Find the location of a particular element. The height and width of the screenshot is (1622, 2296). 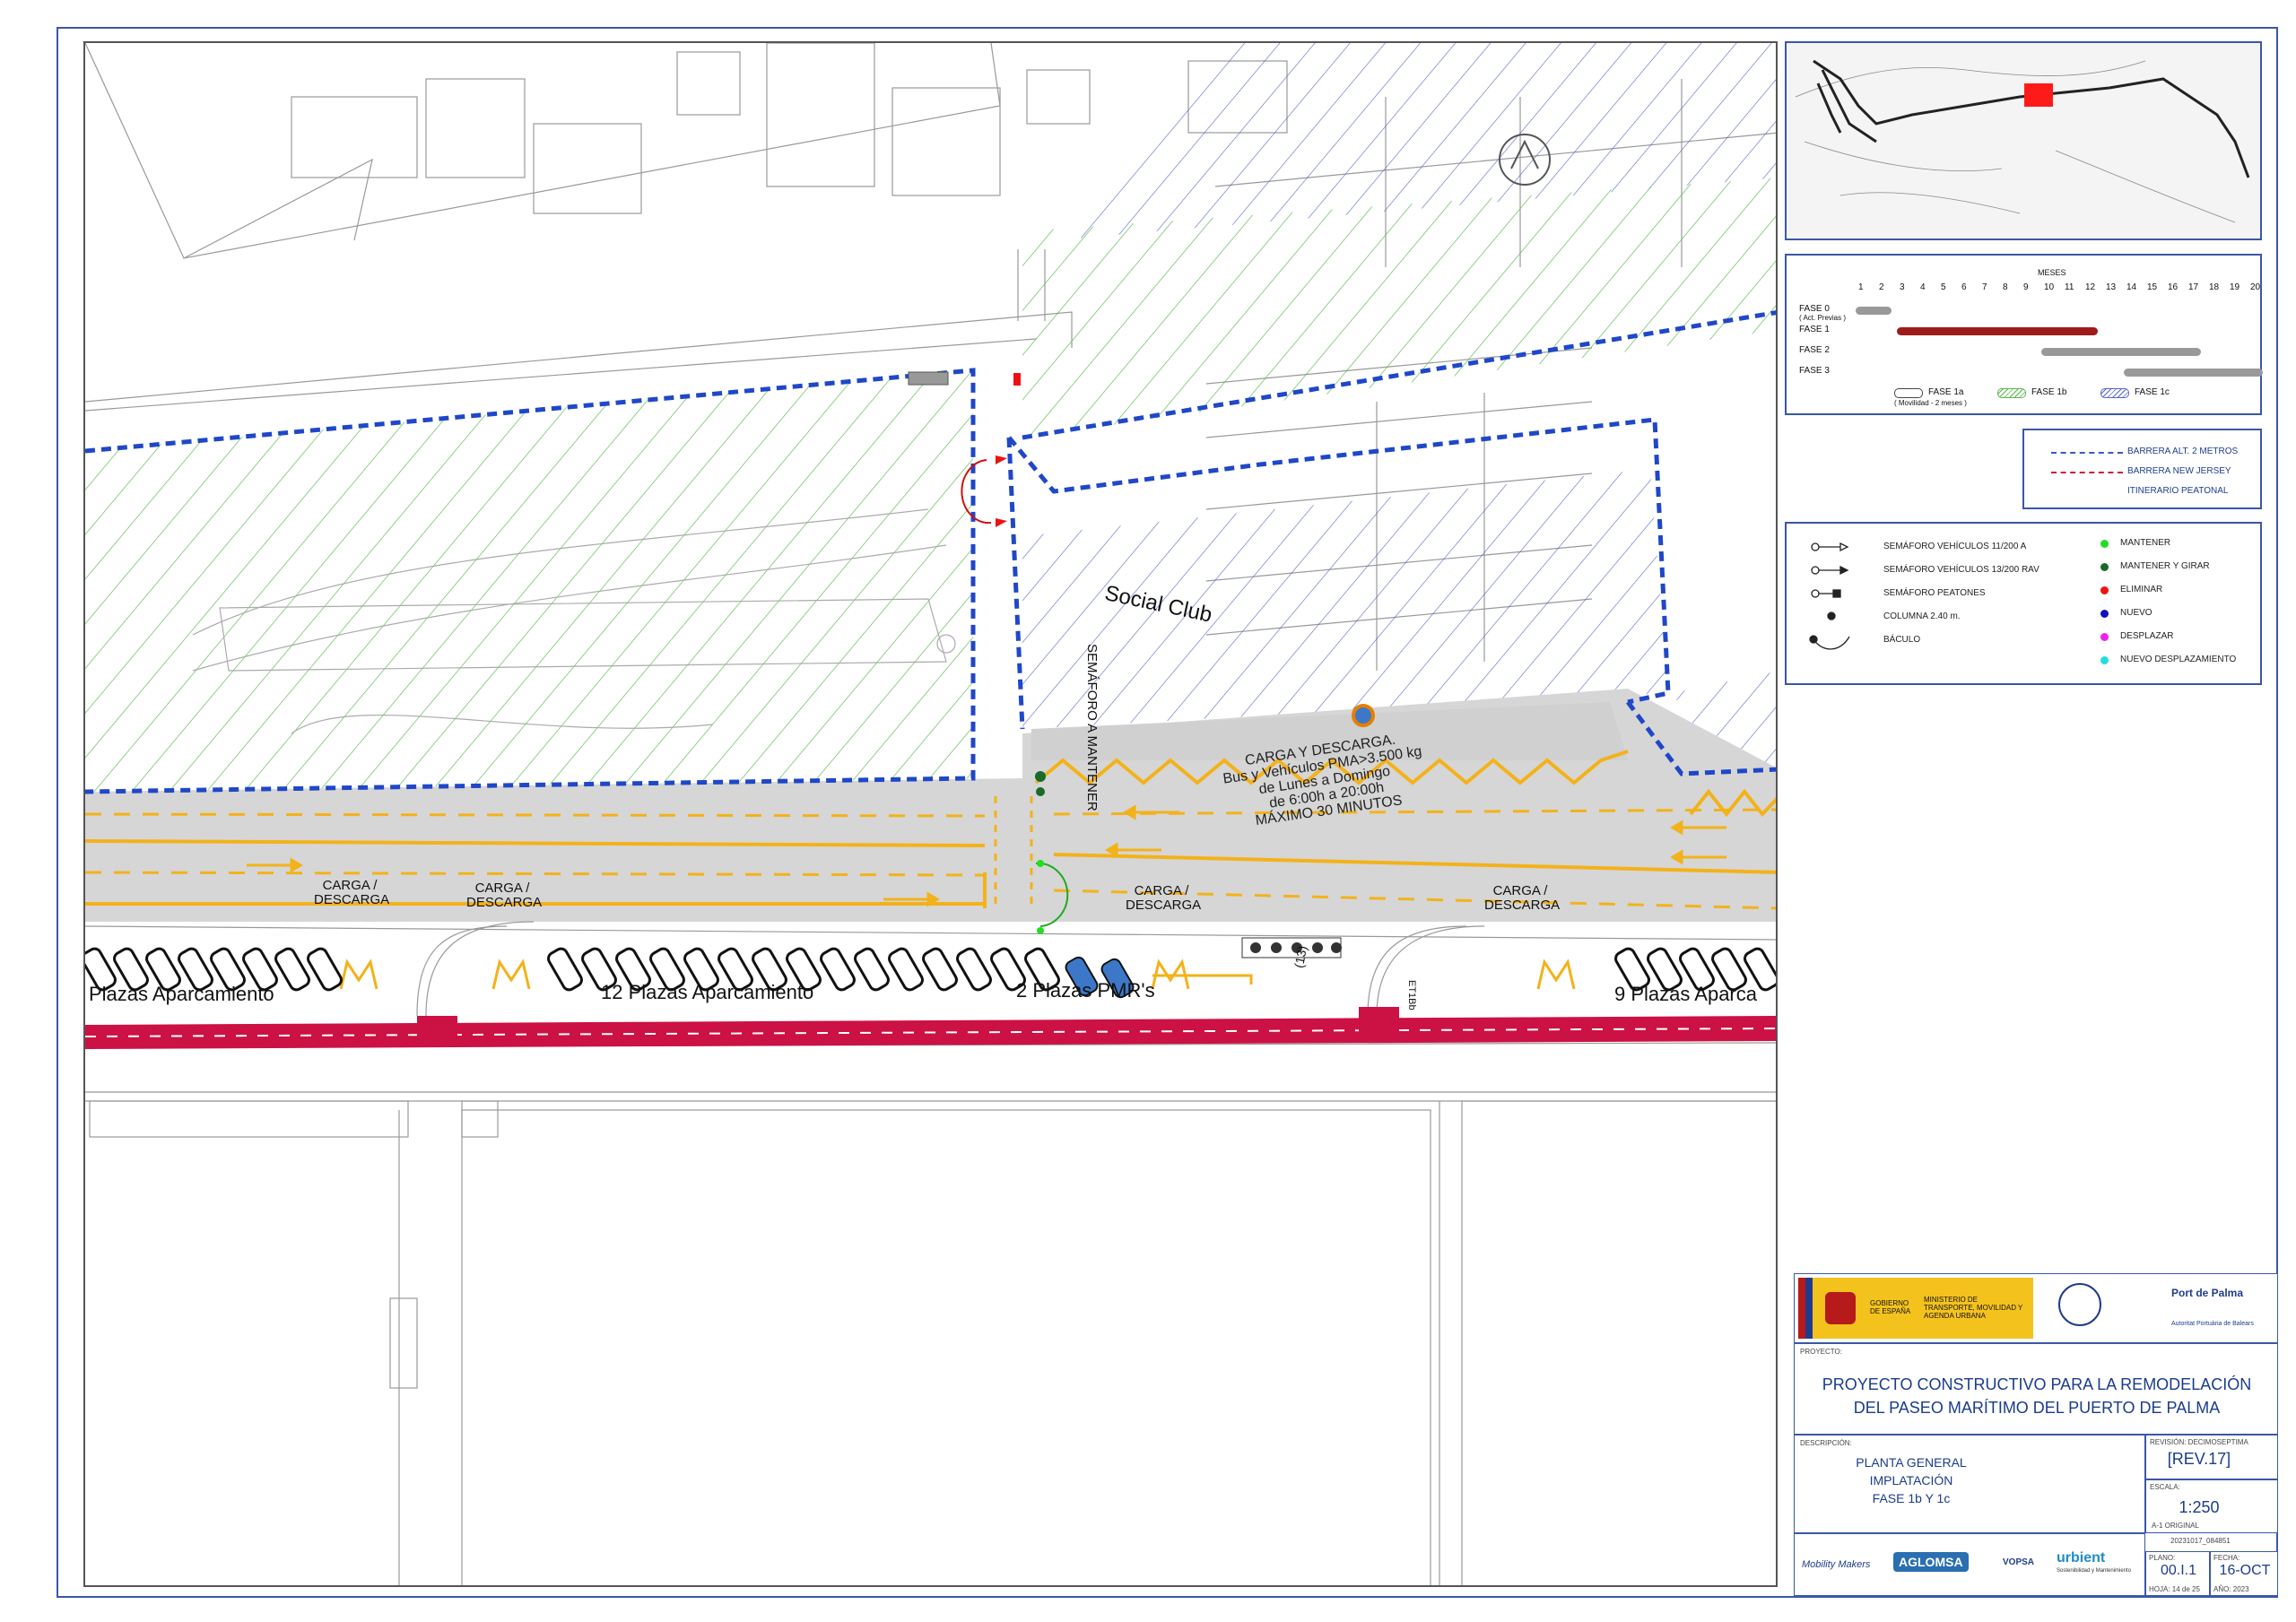

project-label: PROYECTO: is located at coordinates (1821, 1352).